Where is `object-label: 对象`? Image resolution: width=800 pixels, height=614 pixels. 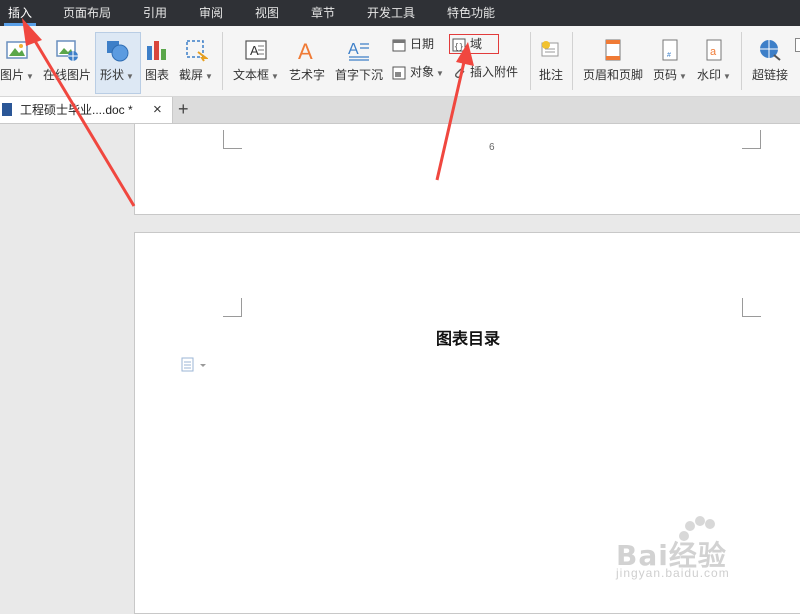 object-label: 对象 is located at coordinates (422, 72).